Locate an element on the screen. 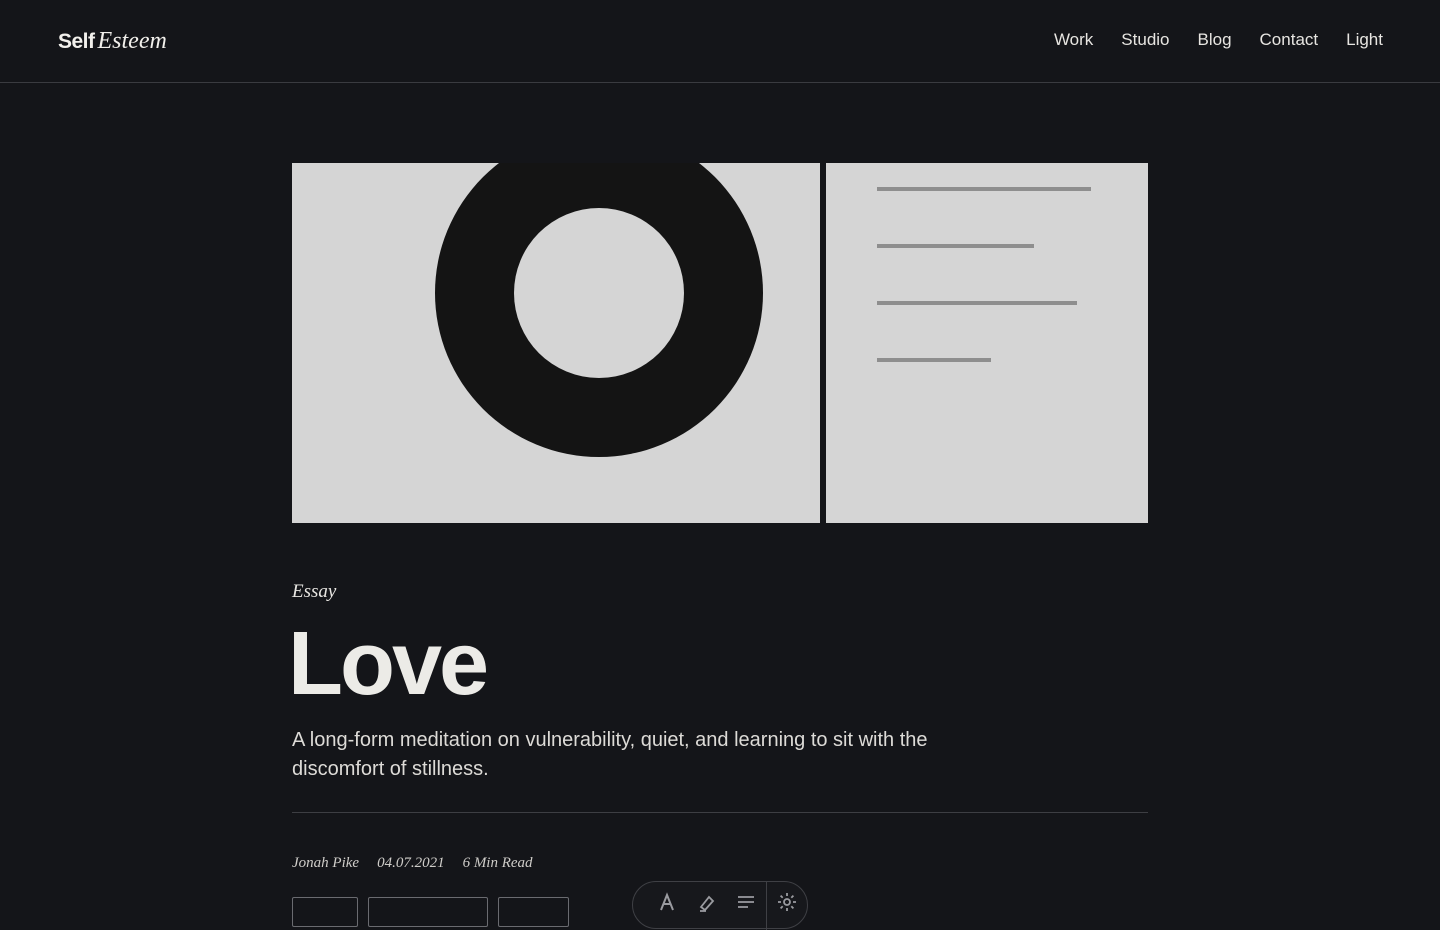  ring-graphic is located at coordinates (599, 310).